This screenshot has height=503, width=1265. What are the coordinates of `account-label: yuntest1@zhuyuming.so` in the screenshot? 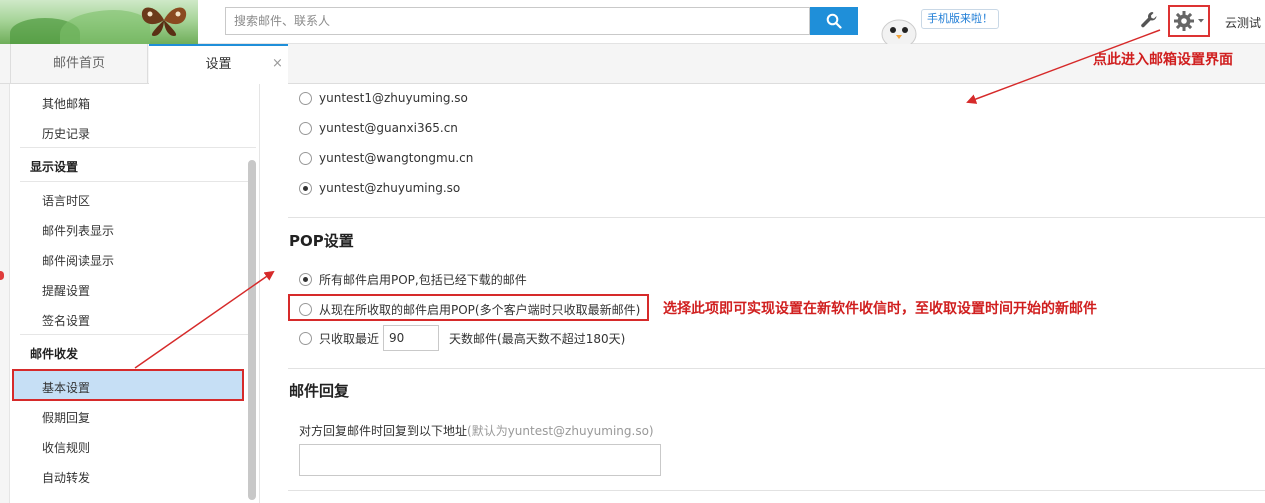 It's located at (393, 98).